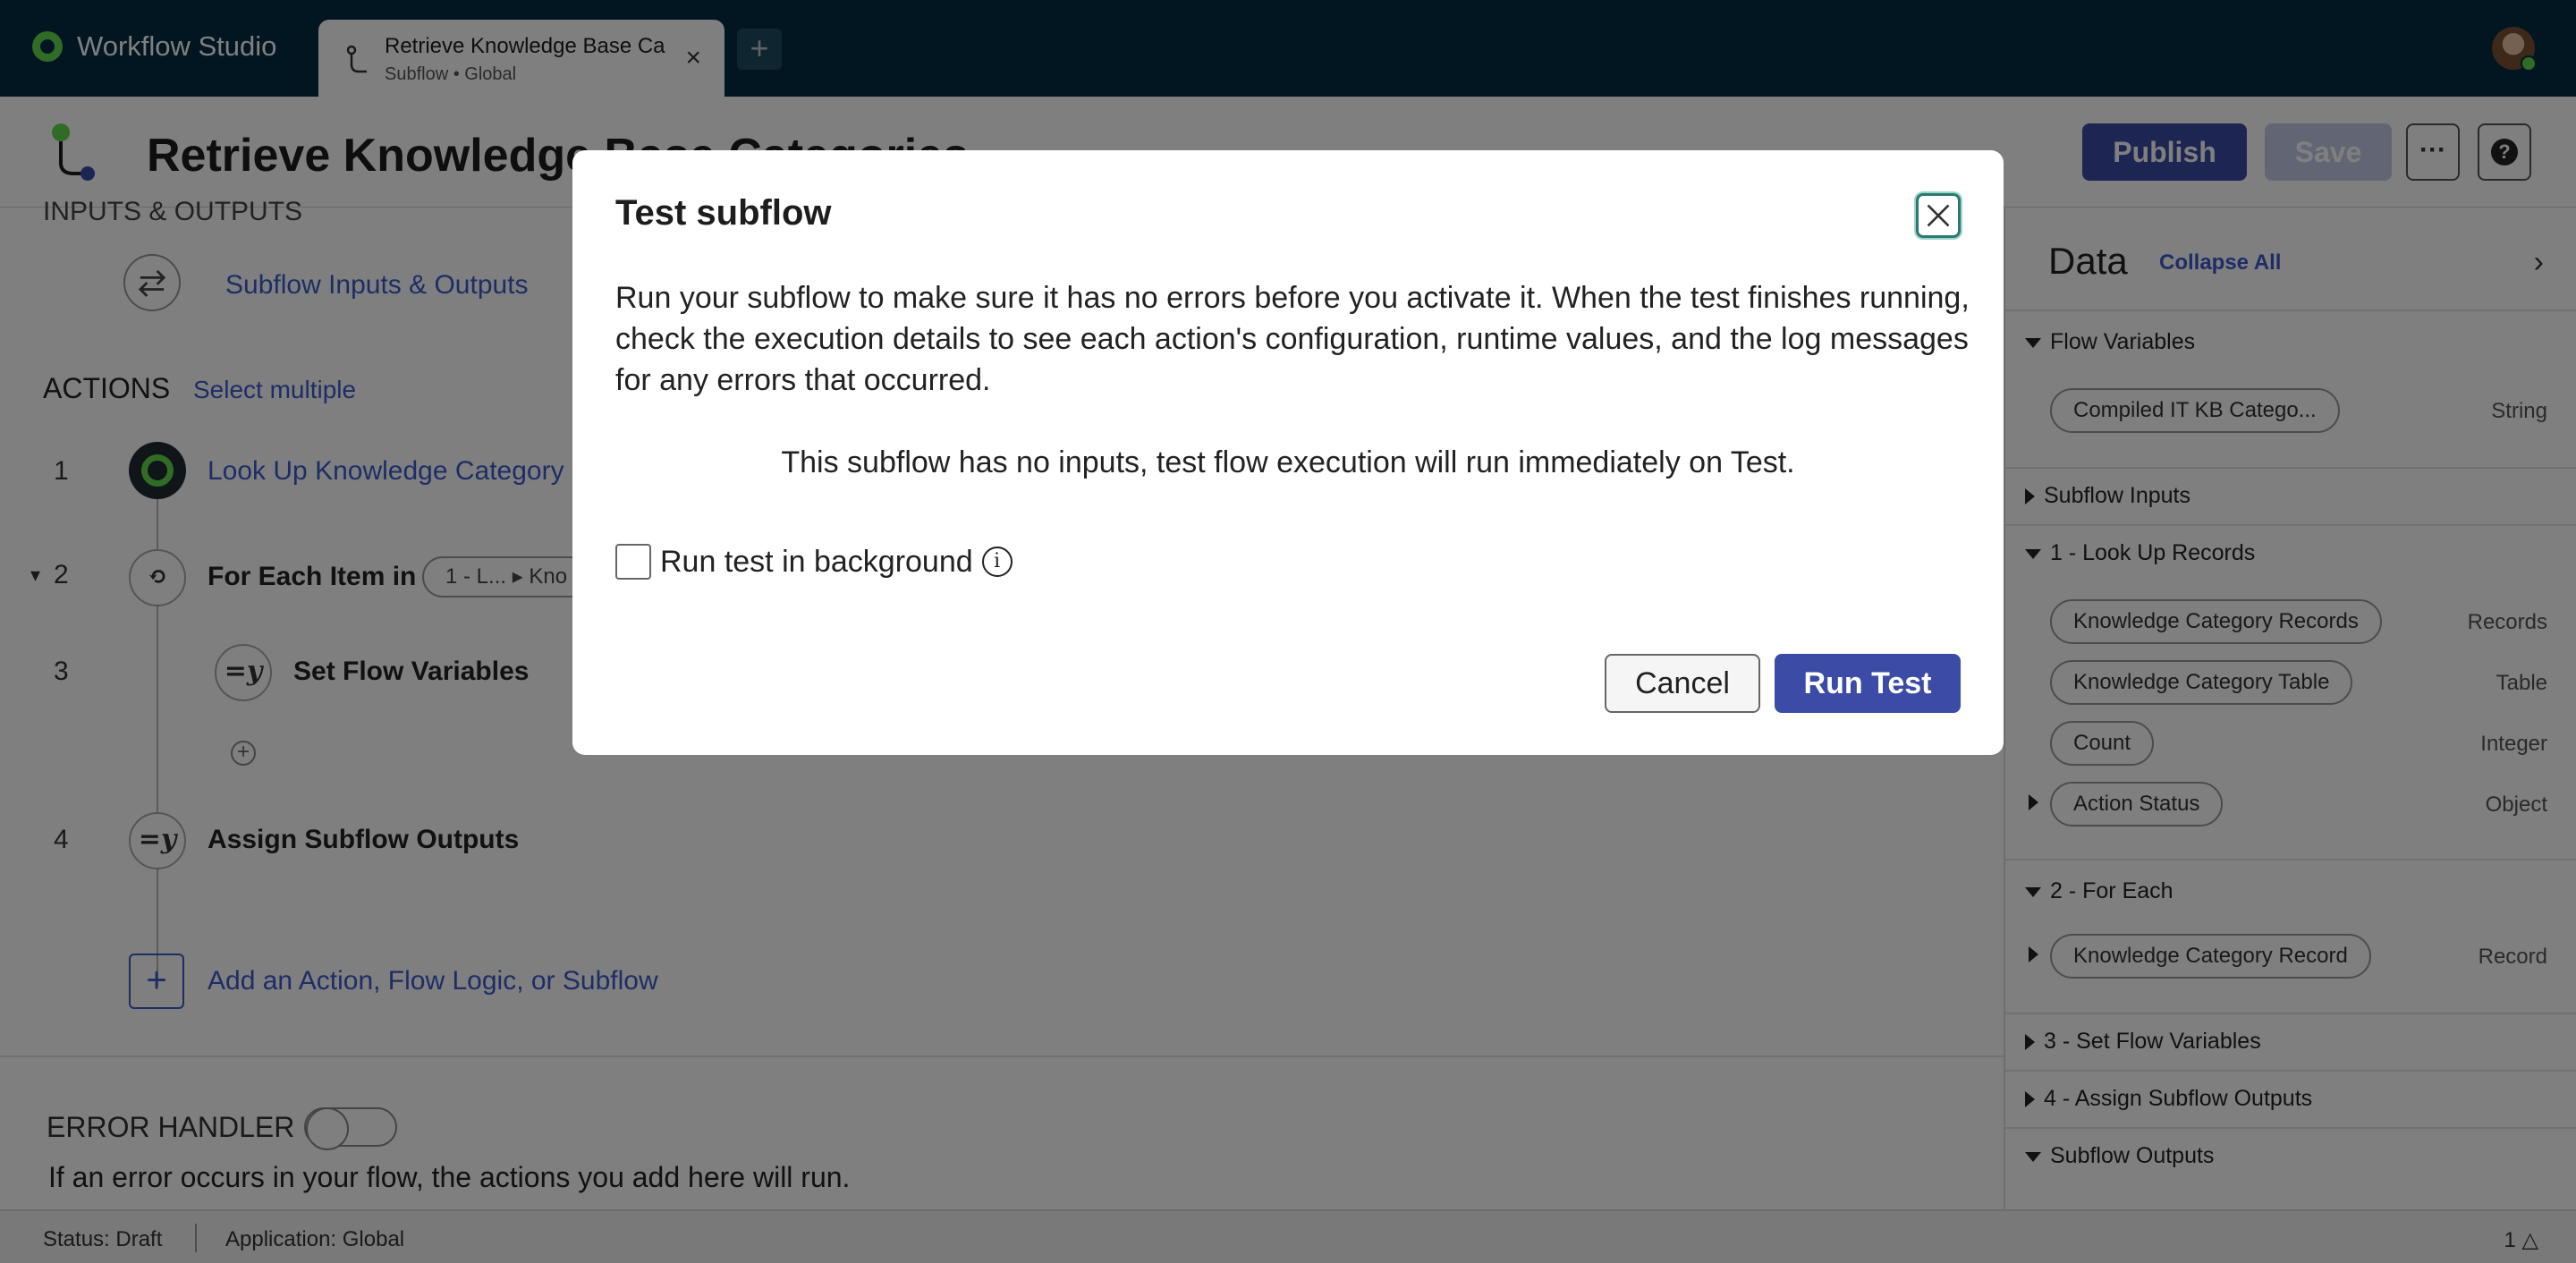 Image resolution: width=2576 pixels, height=1263 pixels. Describe the element at coordinates (723, 213) in the screenshot. I see `modal-title: Test subflow` at that location.